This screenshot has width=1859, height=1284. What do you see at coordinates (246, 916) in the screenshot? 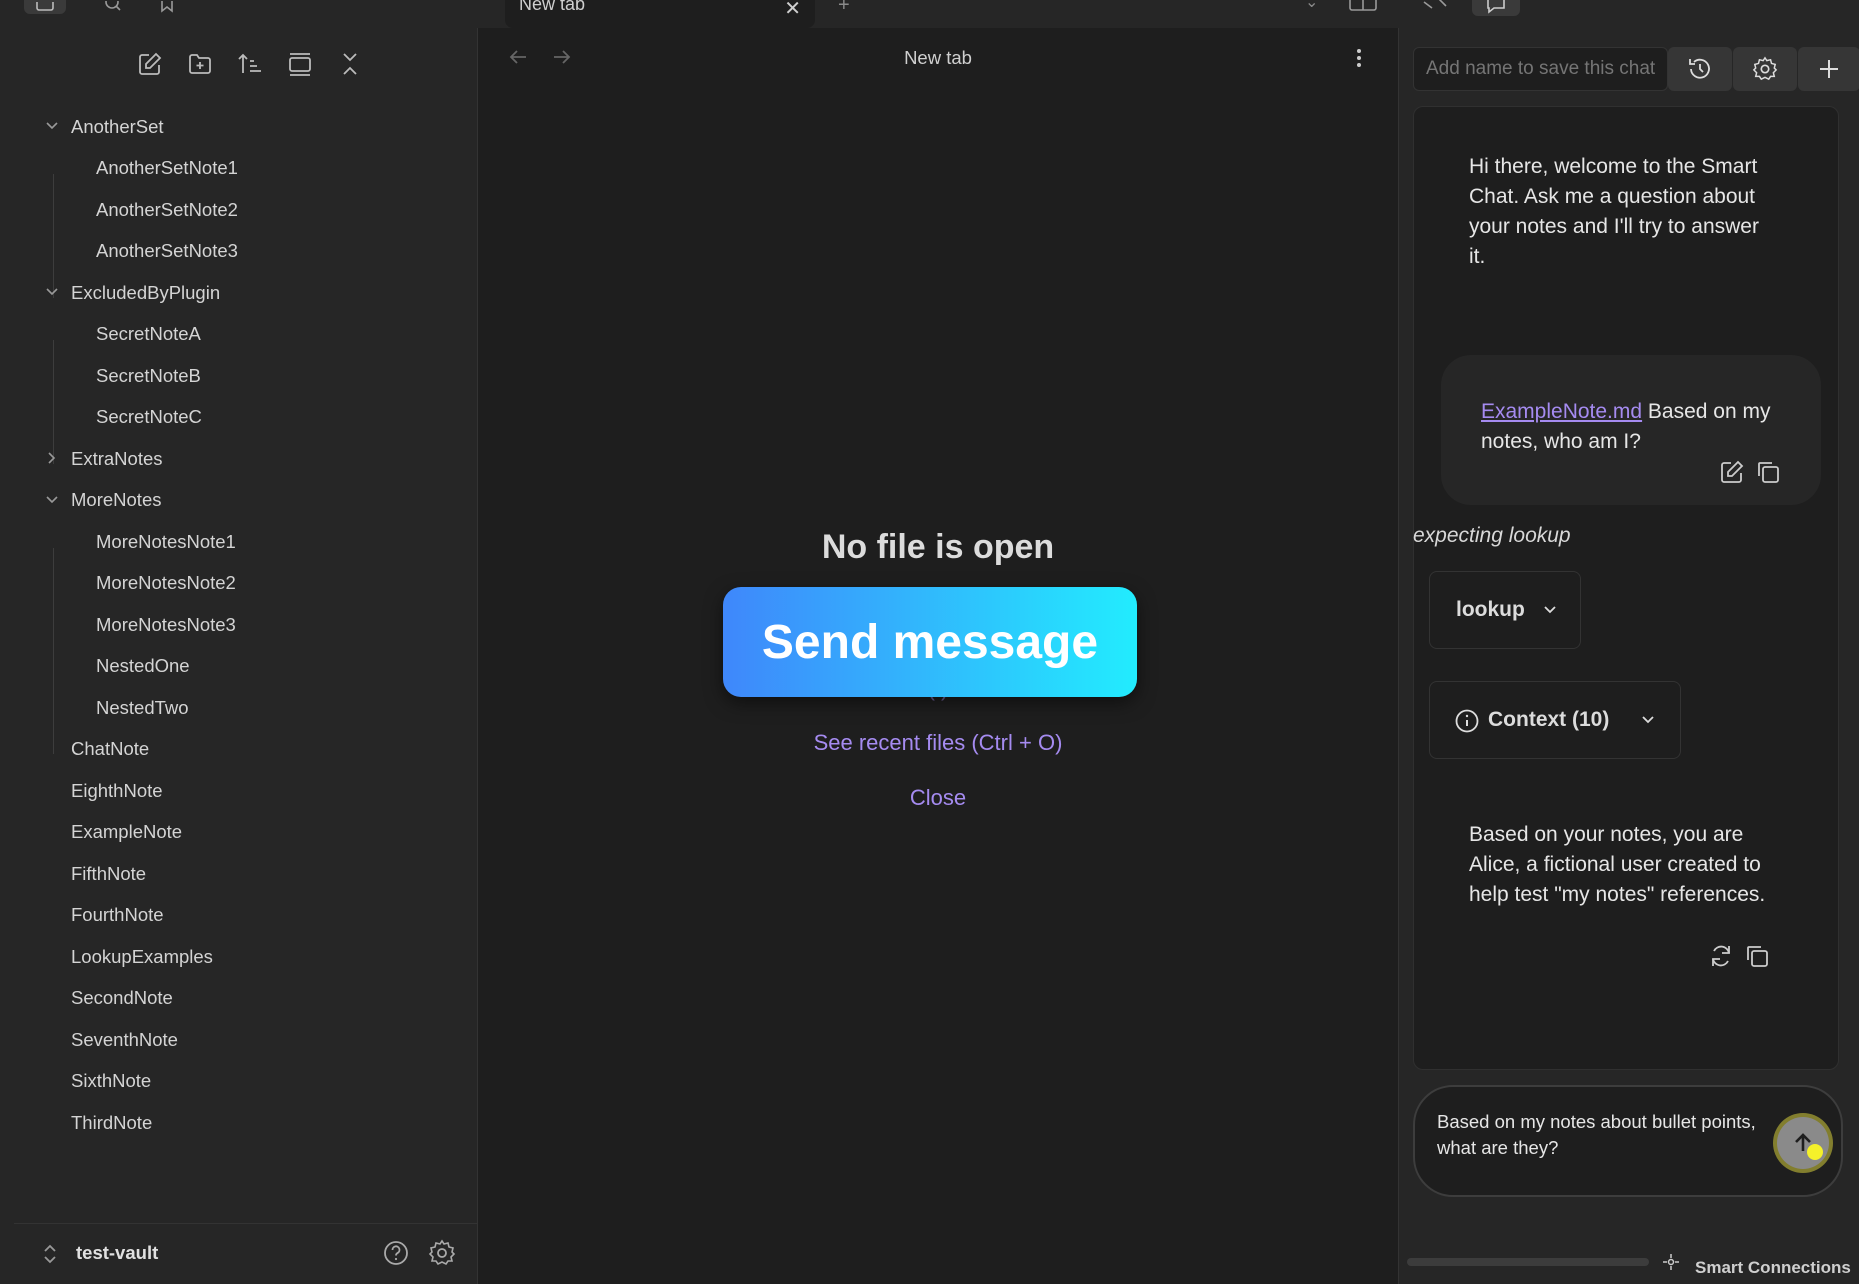
I see `tree-file: FourthNote` at bounding box center [246, 916].